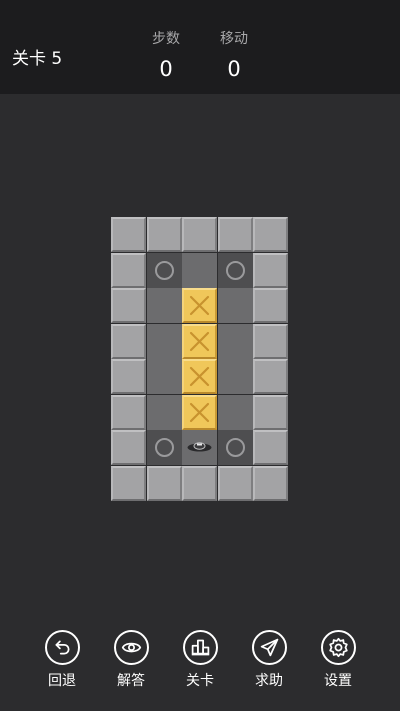  Describe the element at coordinates (62, 681) in the screenshot. I see `undo-label: 回退` at that location.